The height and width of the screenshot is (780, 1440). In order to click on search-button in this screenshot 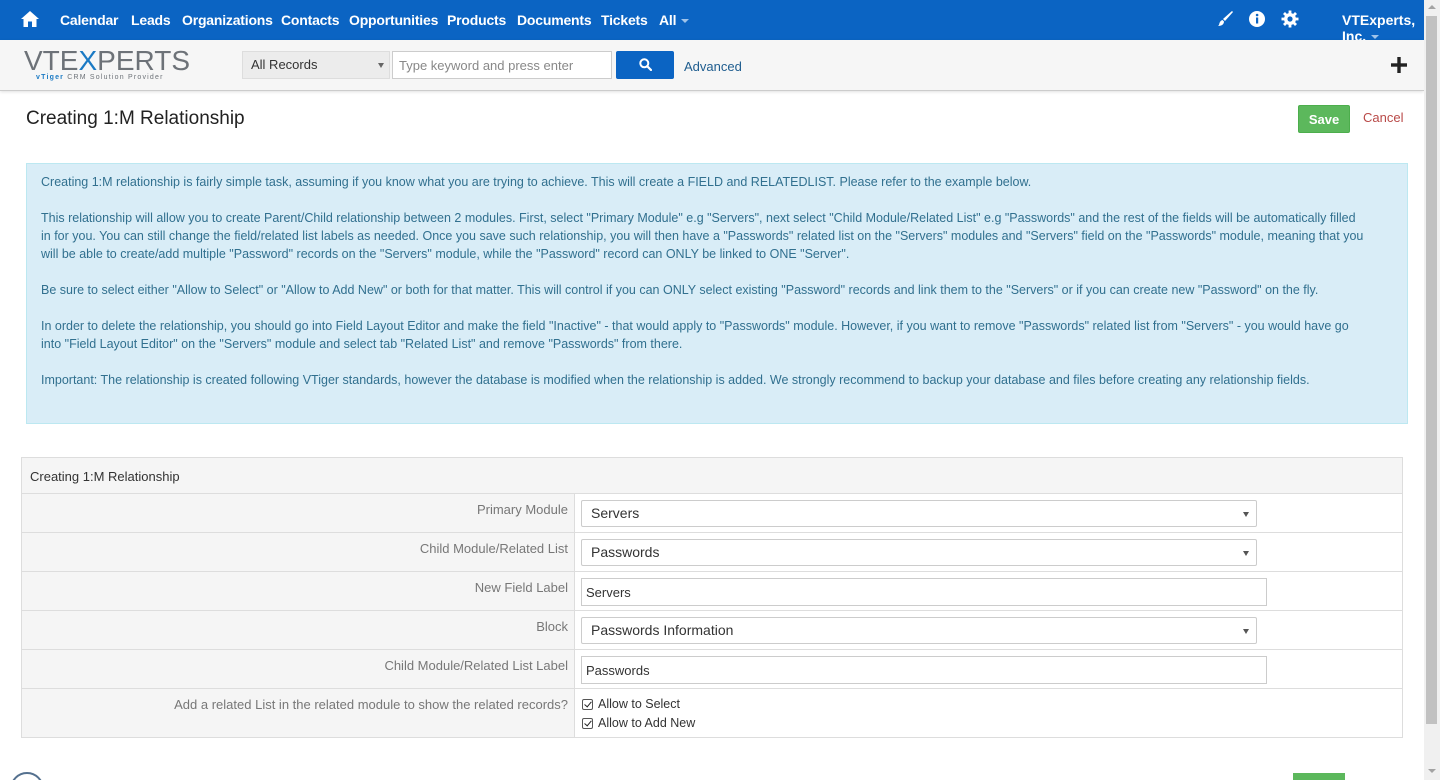, I will do `click(645, 65)`.